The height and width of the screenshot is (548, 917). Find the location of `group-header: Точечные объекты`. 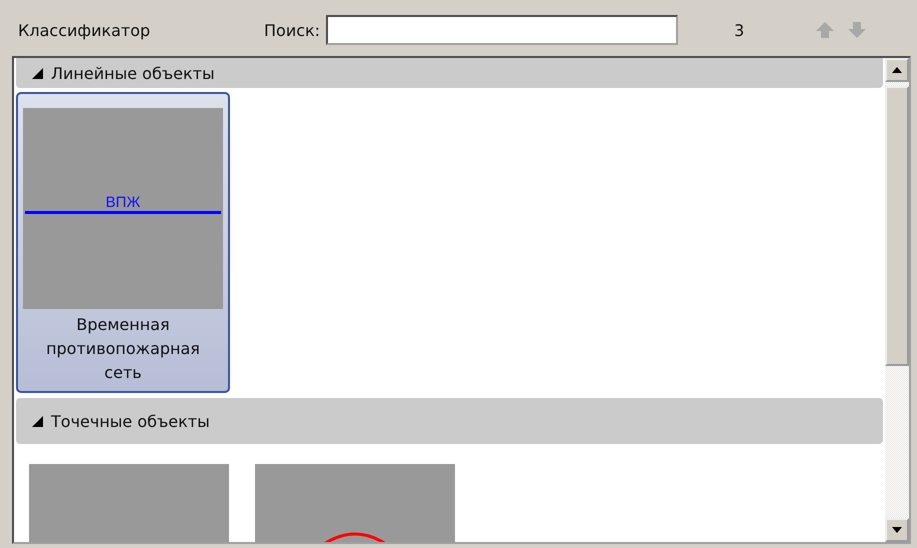

group-header: Точечные объекты is located at coordinates (449, 421).